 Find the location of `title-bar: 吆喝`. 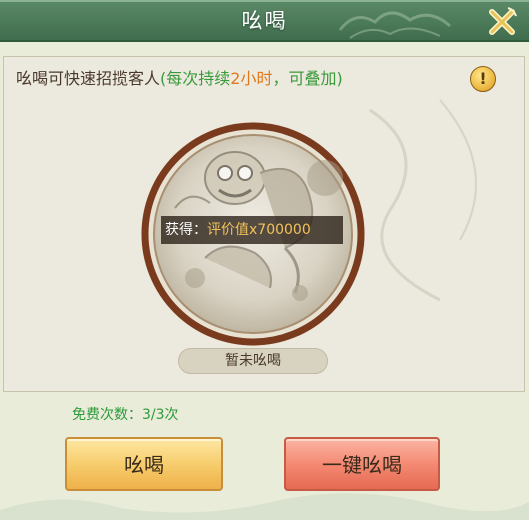

title-bar: 吆喝 is located at coordinates (264, 21).